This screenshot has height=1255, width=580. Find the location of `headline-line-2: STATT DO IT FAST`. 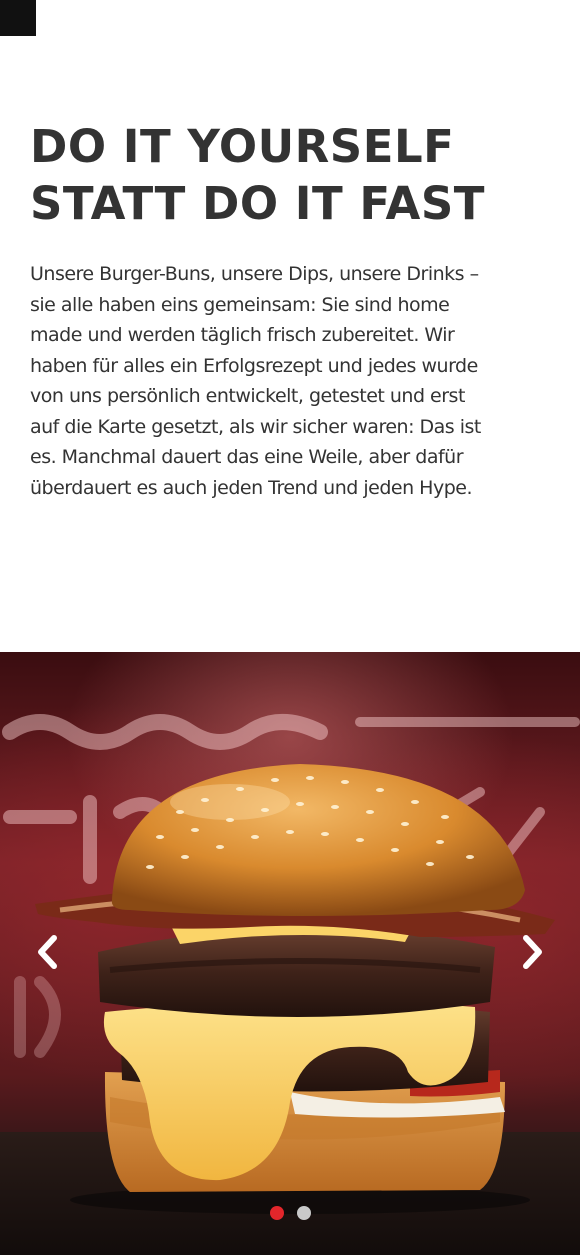

headline-line-2: STATT DO IT FAST is located at coordinates (257, 203).